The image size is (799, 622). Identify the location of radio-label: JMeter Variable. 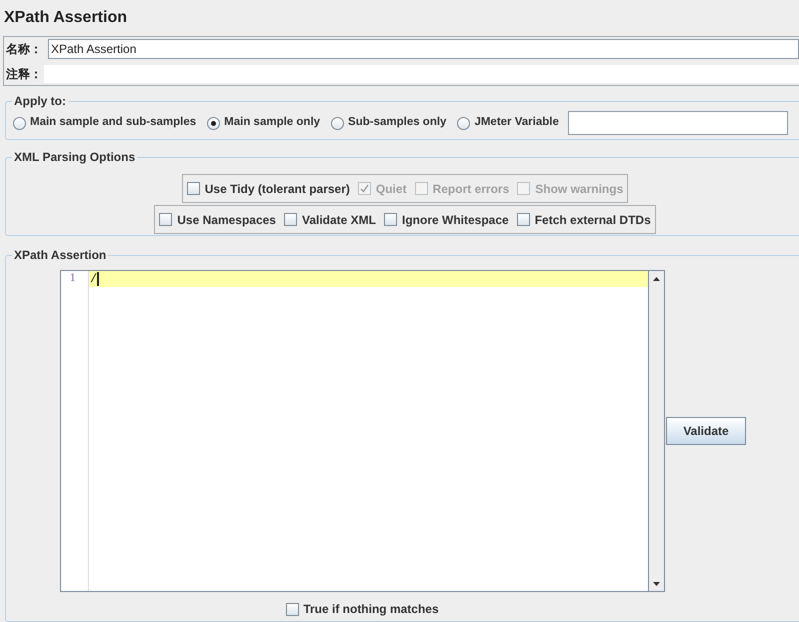
(516, 122).